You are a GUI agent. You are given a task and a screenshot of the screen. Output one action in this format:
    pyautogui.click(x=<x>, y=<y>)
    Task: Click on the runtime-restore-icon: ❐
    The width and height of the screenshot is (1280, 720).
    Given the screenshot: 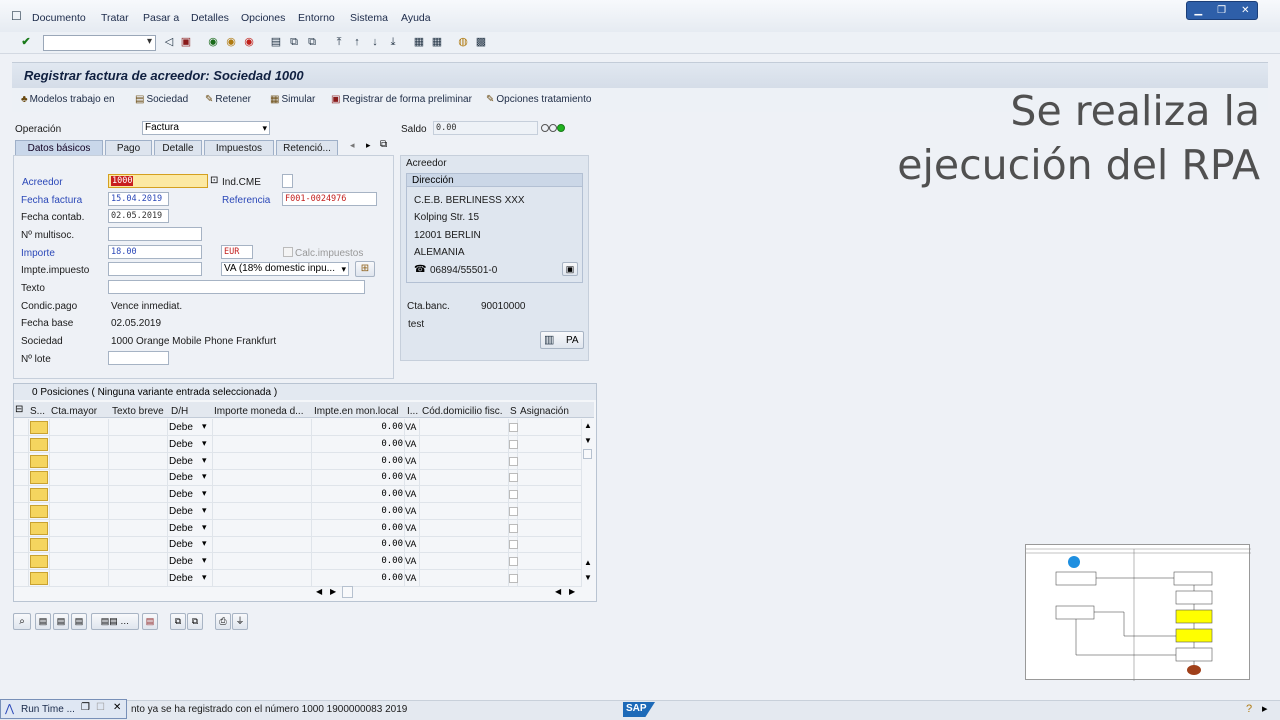 What is the action you would take?
    pyautogui.click(x=85, y=707)
    